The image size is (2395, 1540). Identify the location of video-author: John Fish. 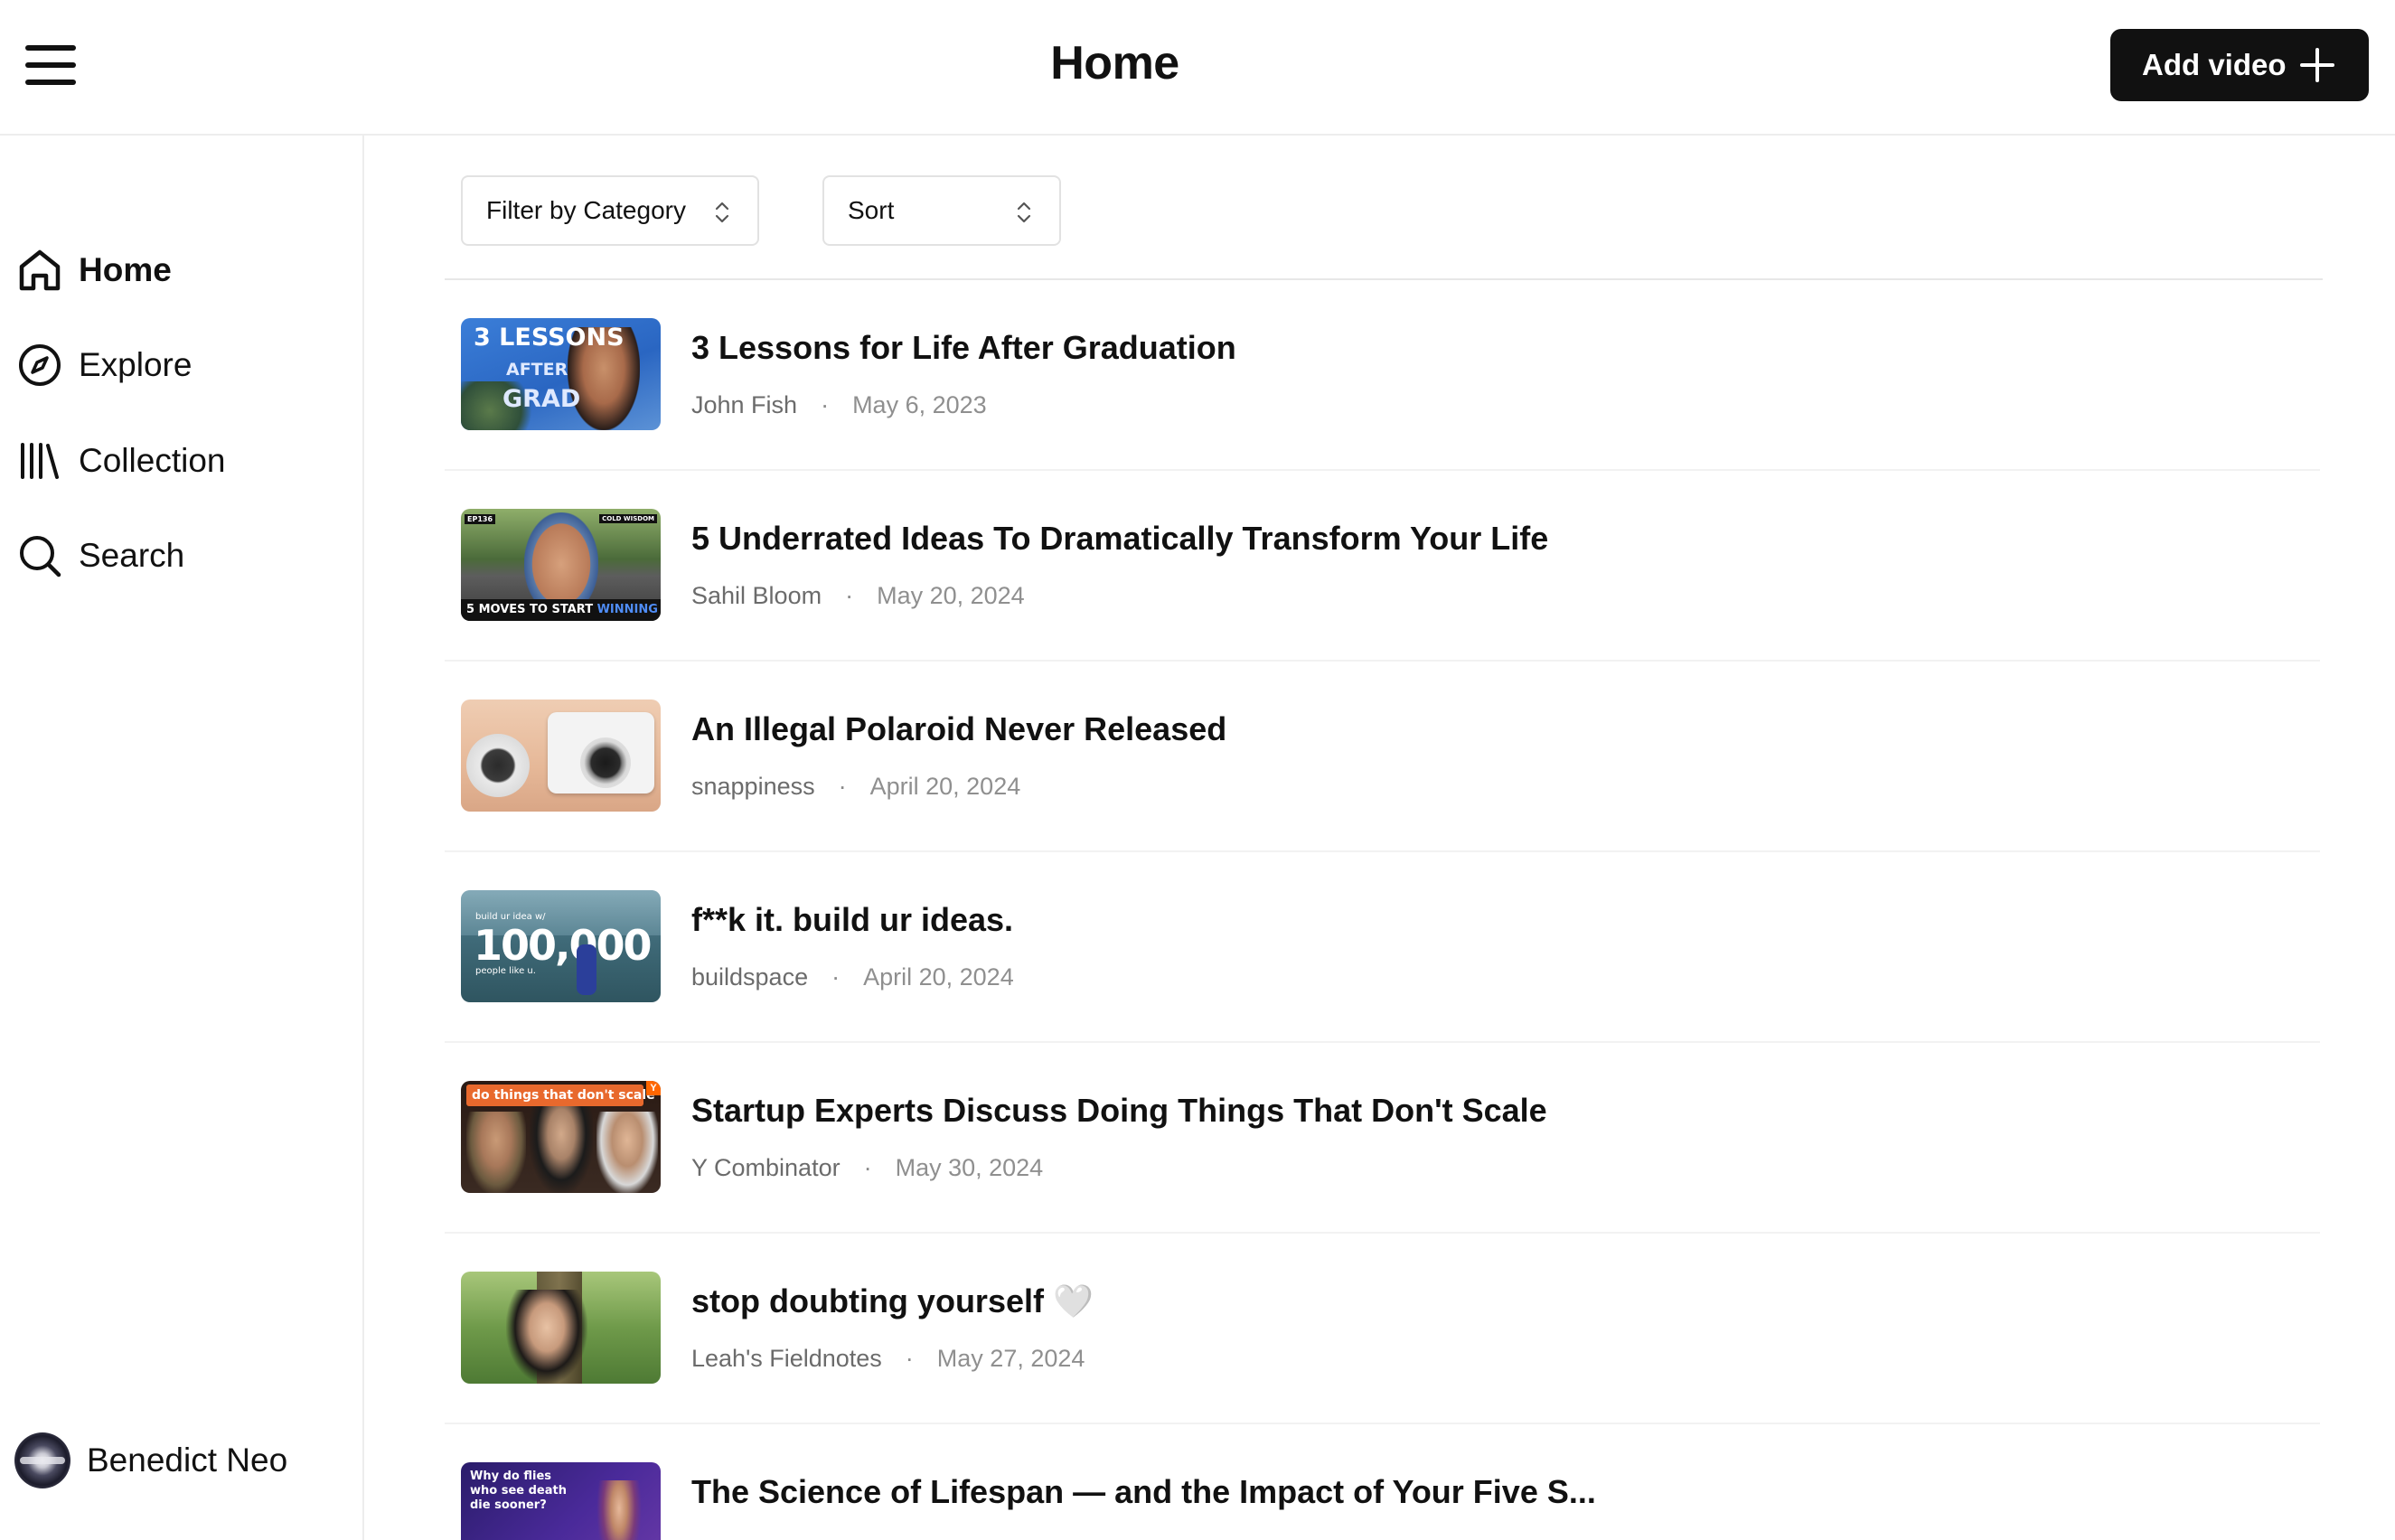
(744, 405).